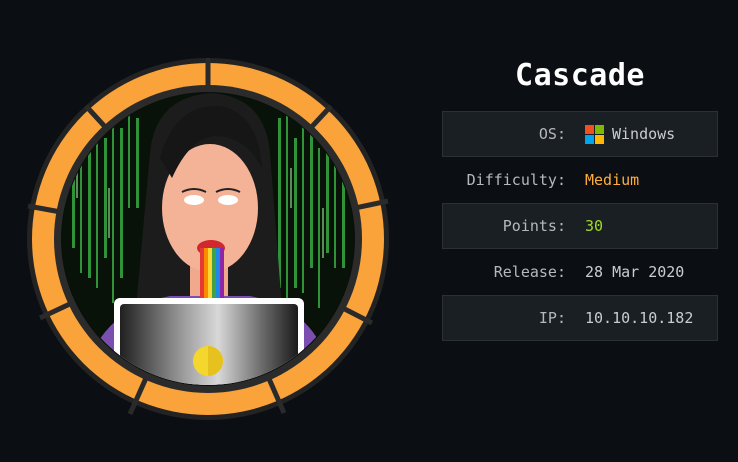 The height and width of the screenshot is (462, 738). What do you see at coordinates (639, 318) in the screenshot?
I see `info-value-ip: 10.10.10.182` at bounding box center [639, 318].